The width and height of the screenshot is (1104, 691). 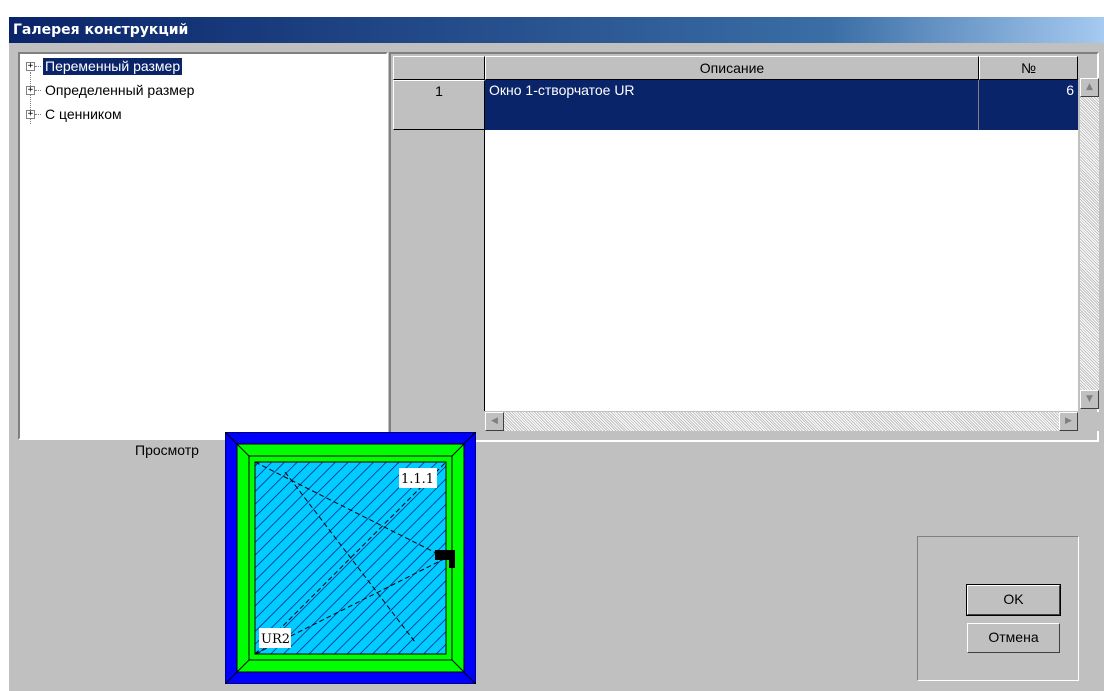 What do you see at coordinates (781, 105) in the screenshot?
I see `table-row: Окно 1-створчатое UR 6` at bounding box center [781, 105].